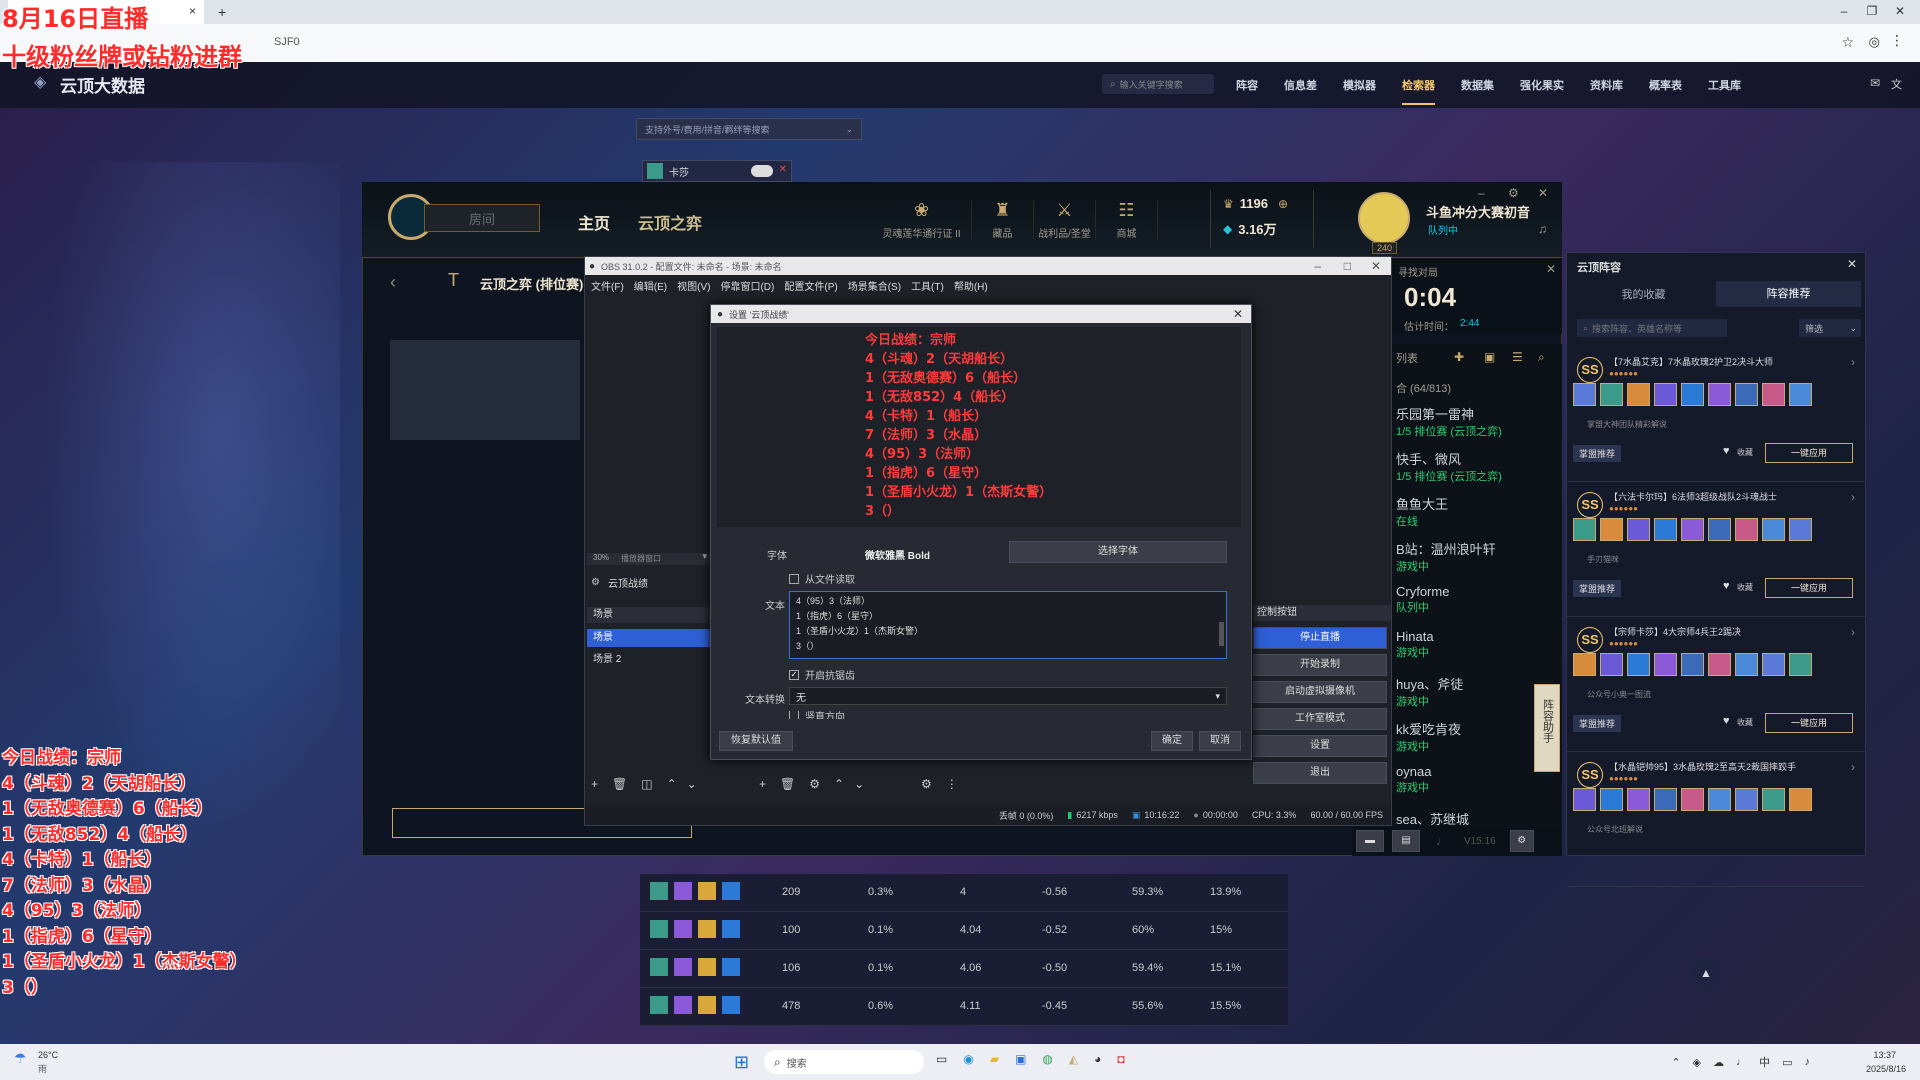 The height and width of the screenshot is (1080, 1920). What do you see at coordinates (1320, 638) in the screenshot?
I see `obs-control-button-0: 停止直播` at bounding box center [1320, 638].